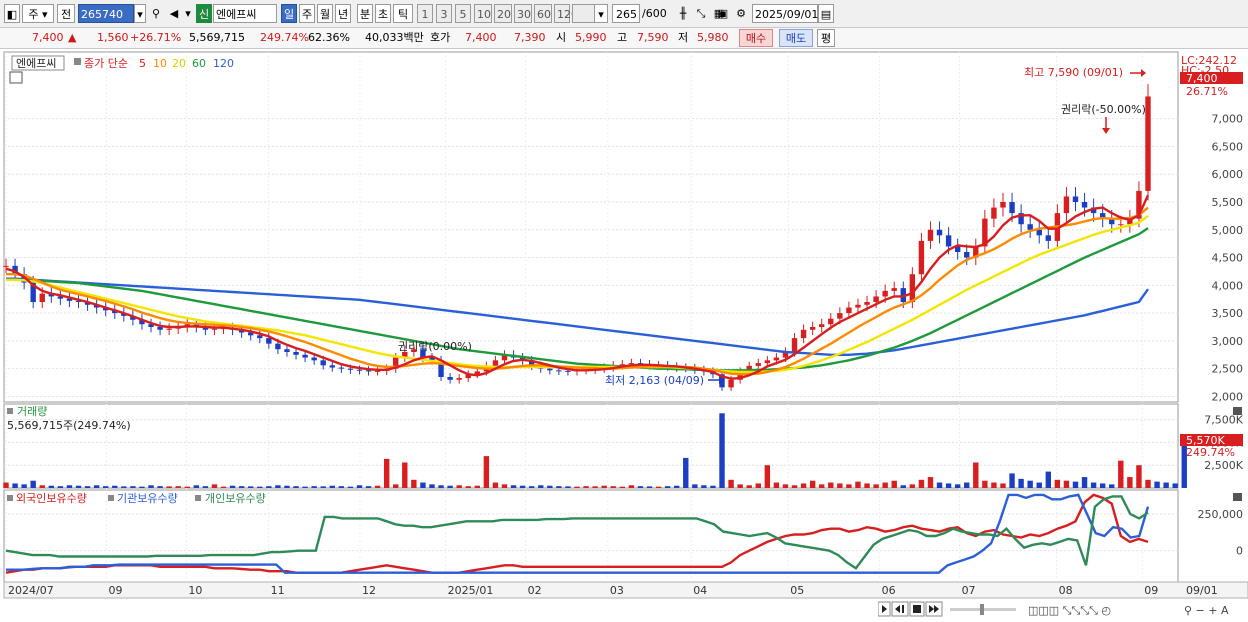 This screenshot has width=1248, height=622. I want to click on price-tick-label: 4,500, so click(1228, 258).